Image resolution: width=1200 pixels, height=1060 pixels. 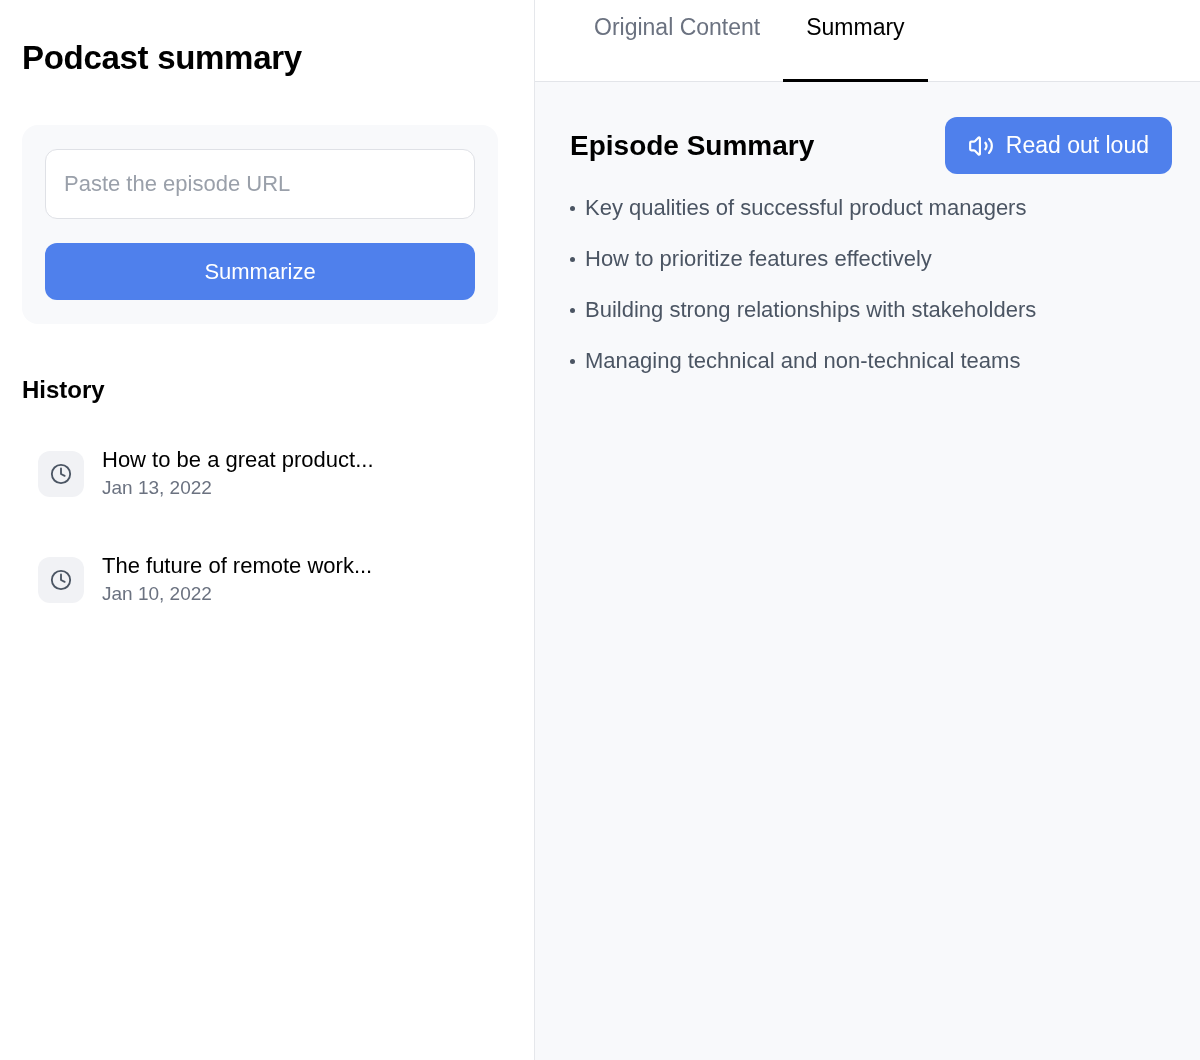 I want to click on read-out-loud-button: Read out loud, so click(x=1058, y=145).